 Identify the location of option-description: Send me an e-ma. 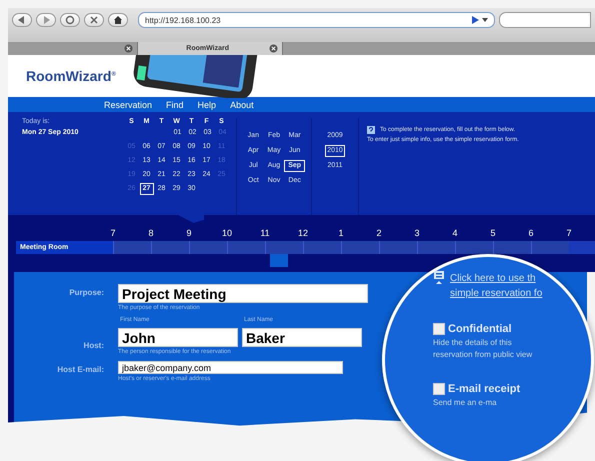
(465, 403).